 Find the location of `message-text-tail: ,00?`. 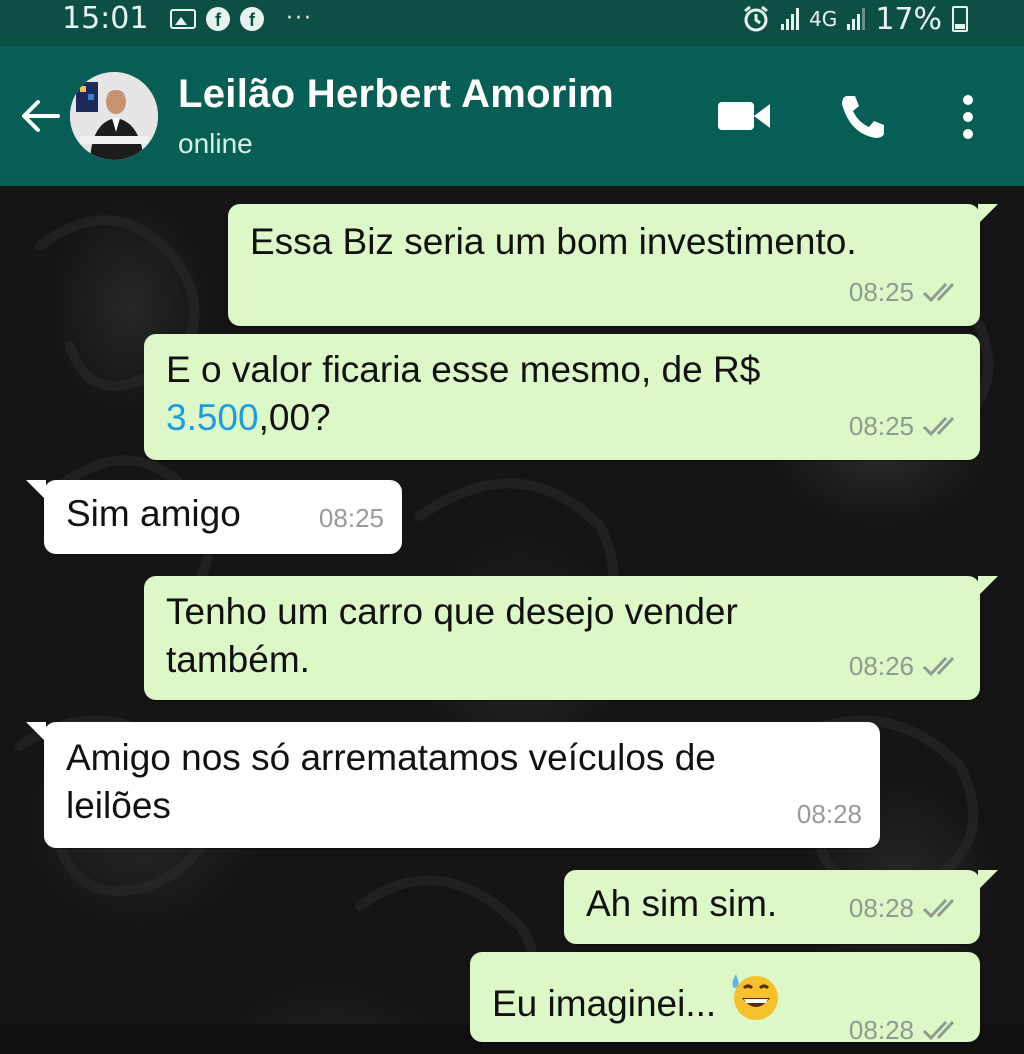

message-text-tail: ,00? is located at coordinates (294, 417).